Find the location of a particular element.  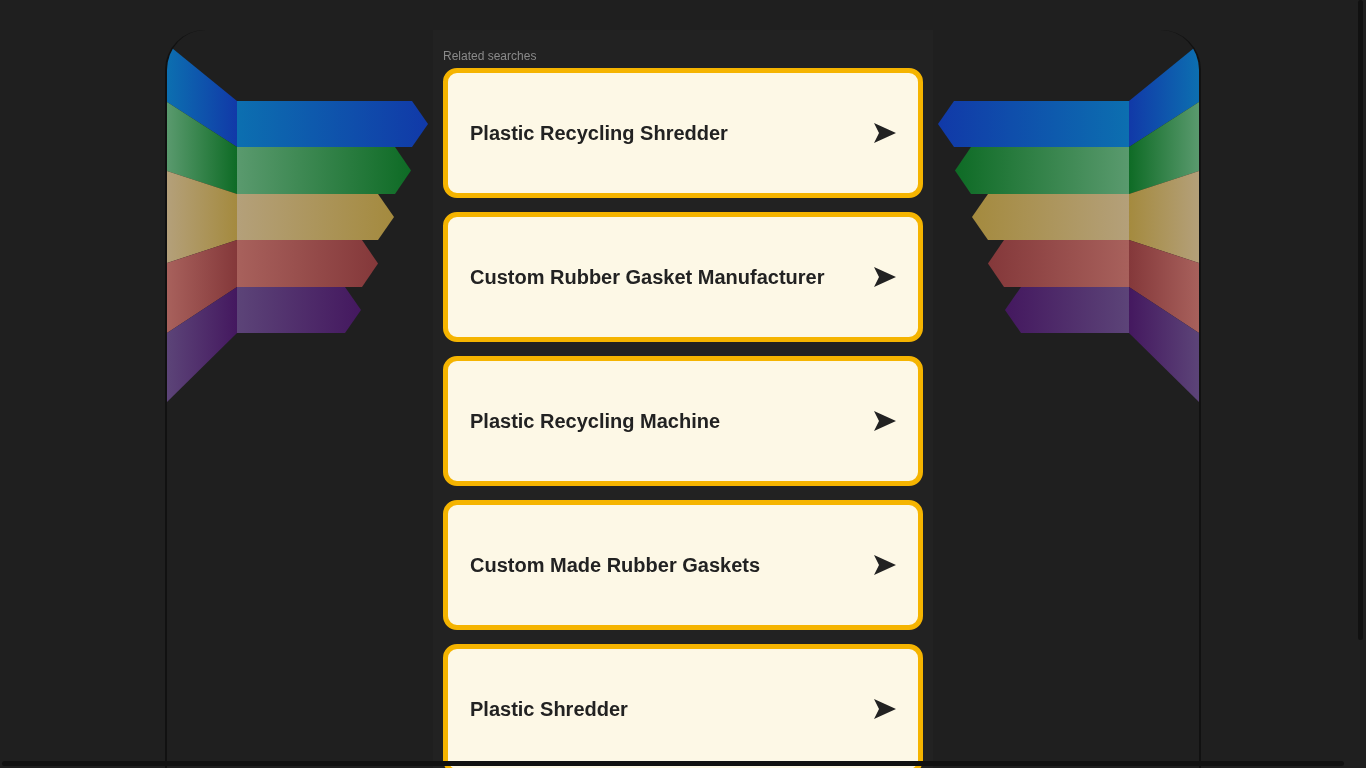

horizontal-scrollbar is located at coordinates (673, 763).